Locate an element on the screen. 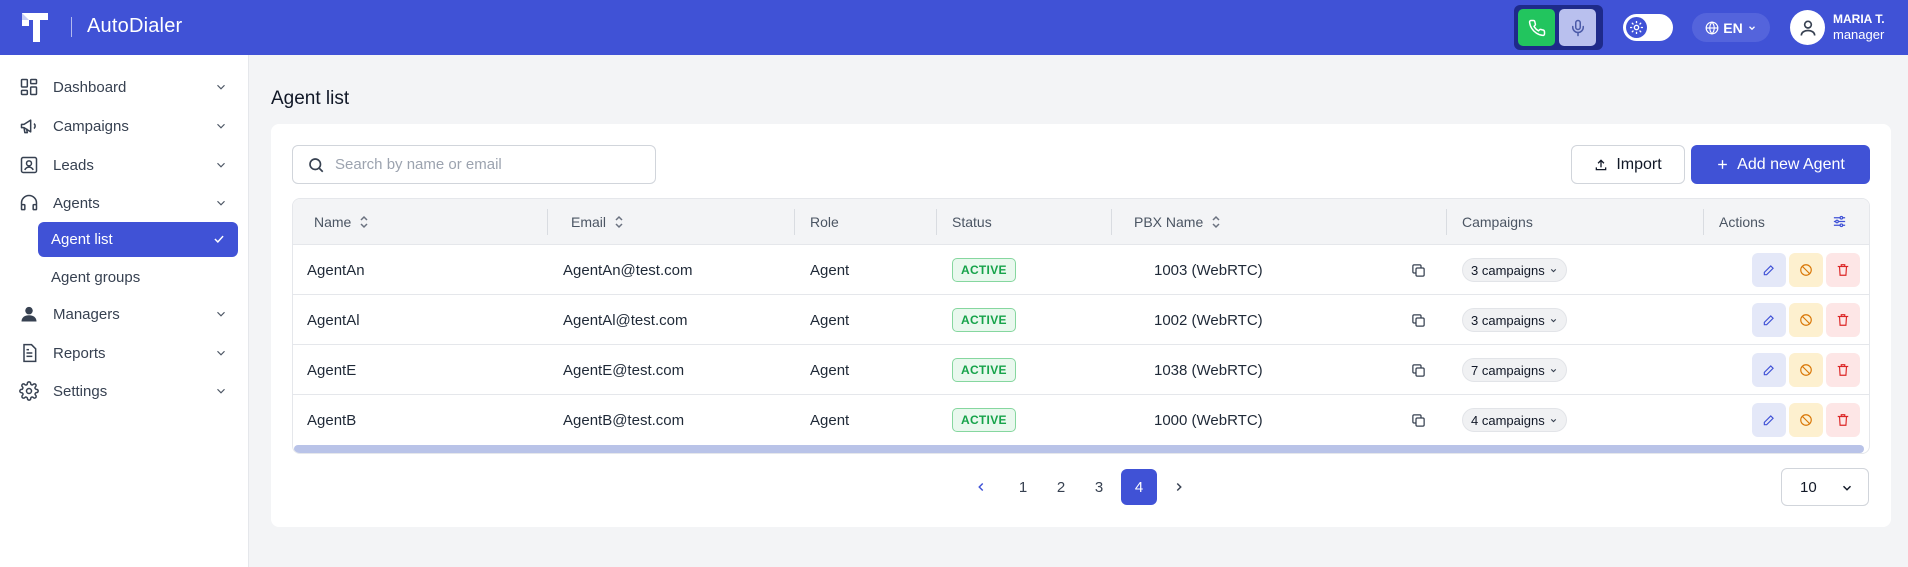 The width and height of the screenshot is (1908, 567). column-divider is located at coordinates (1446, 222).